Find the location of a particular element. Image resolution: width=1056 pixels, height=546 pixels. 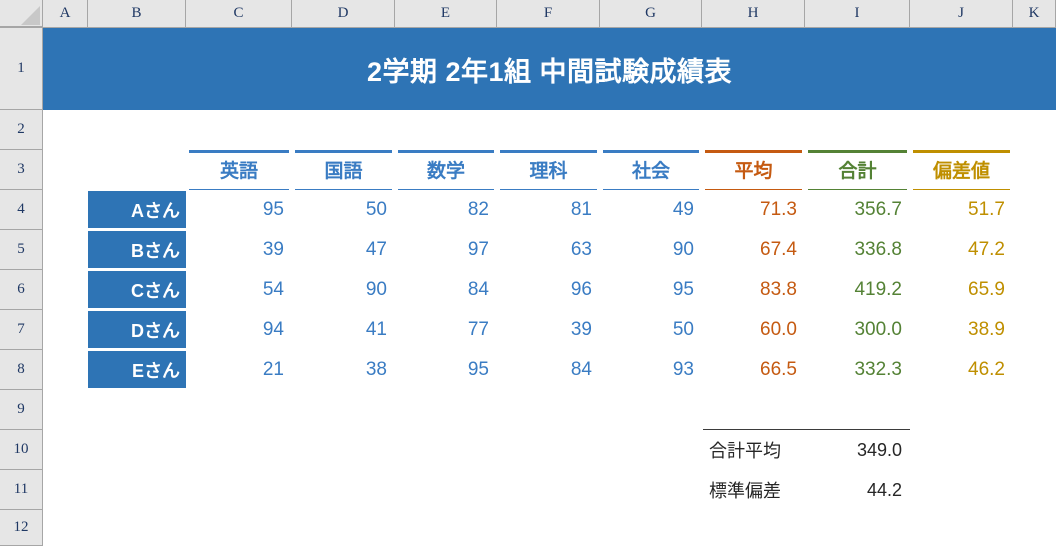

grid-row-header-7: 7 is located at coordinates (21, 330).